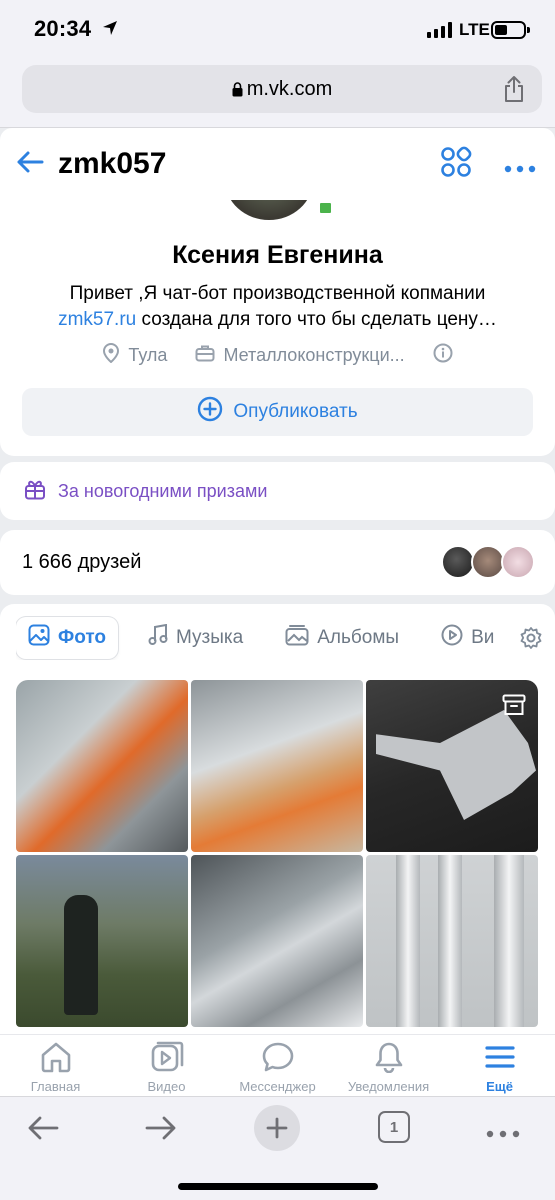 This screenshot has width=555, height=1200. What do you see at coordinates (148, 355) in the screenshot?
I see `profile-city: Тула` at bounding box center [148, 355].